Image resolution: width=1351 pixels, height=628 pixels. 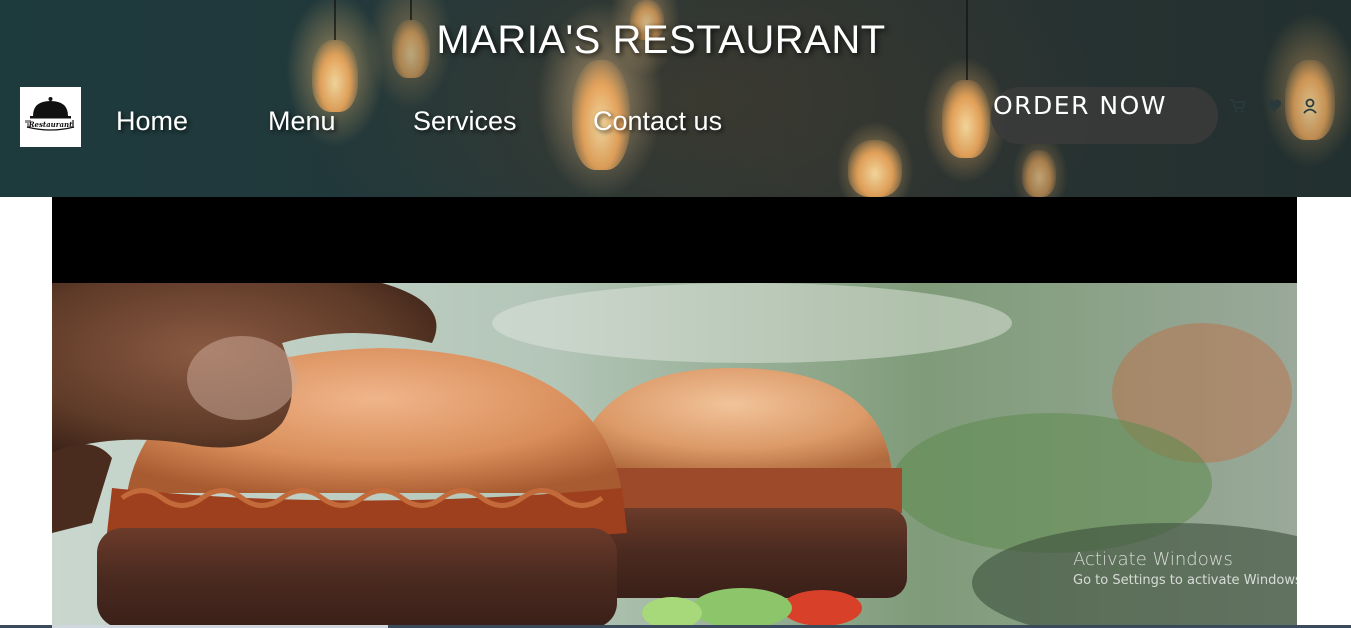 What do you see at coordinates (1153, 559) in the screenshot?
I see `activation-title: Activate Windows` at bounding box center [1153, 559].